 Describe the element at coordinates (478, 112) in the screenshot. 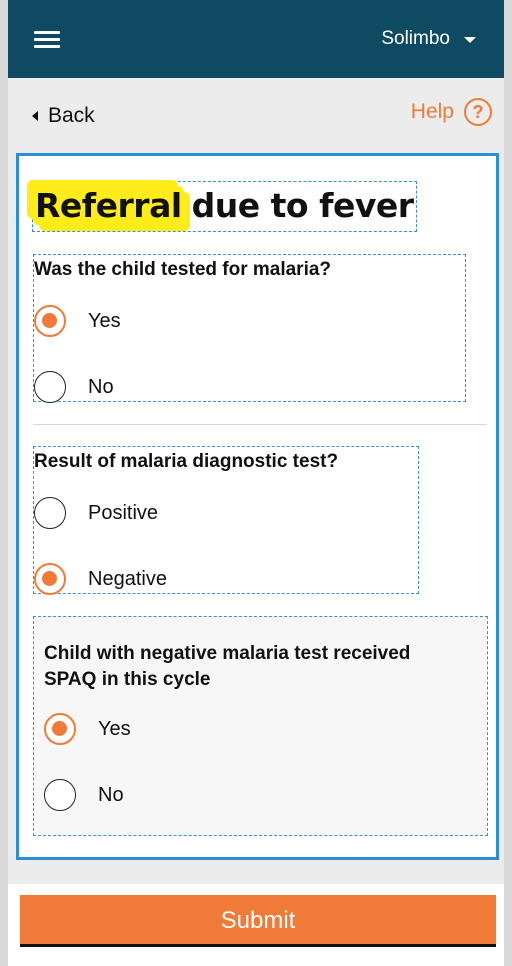

I see `question-circle-icon: ?` at that location.